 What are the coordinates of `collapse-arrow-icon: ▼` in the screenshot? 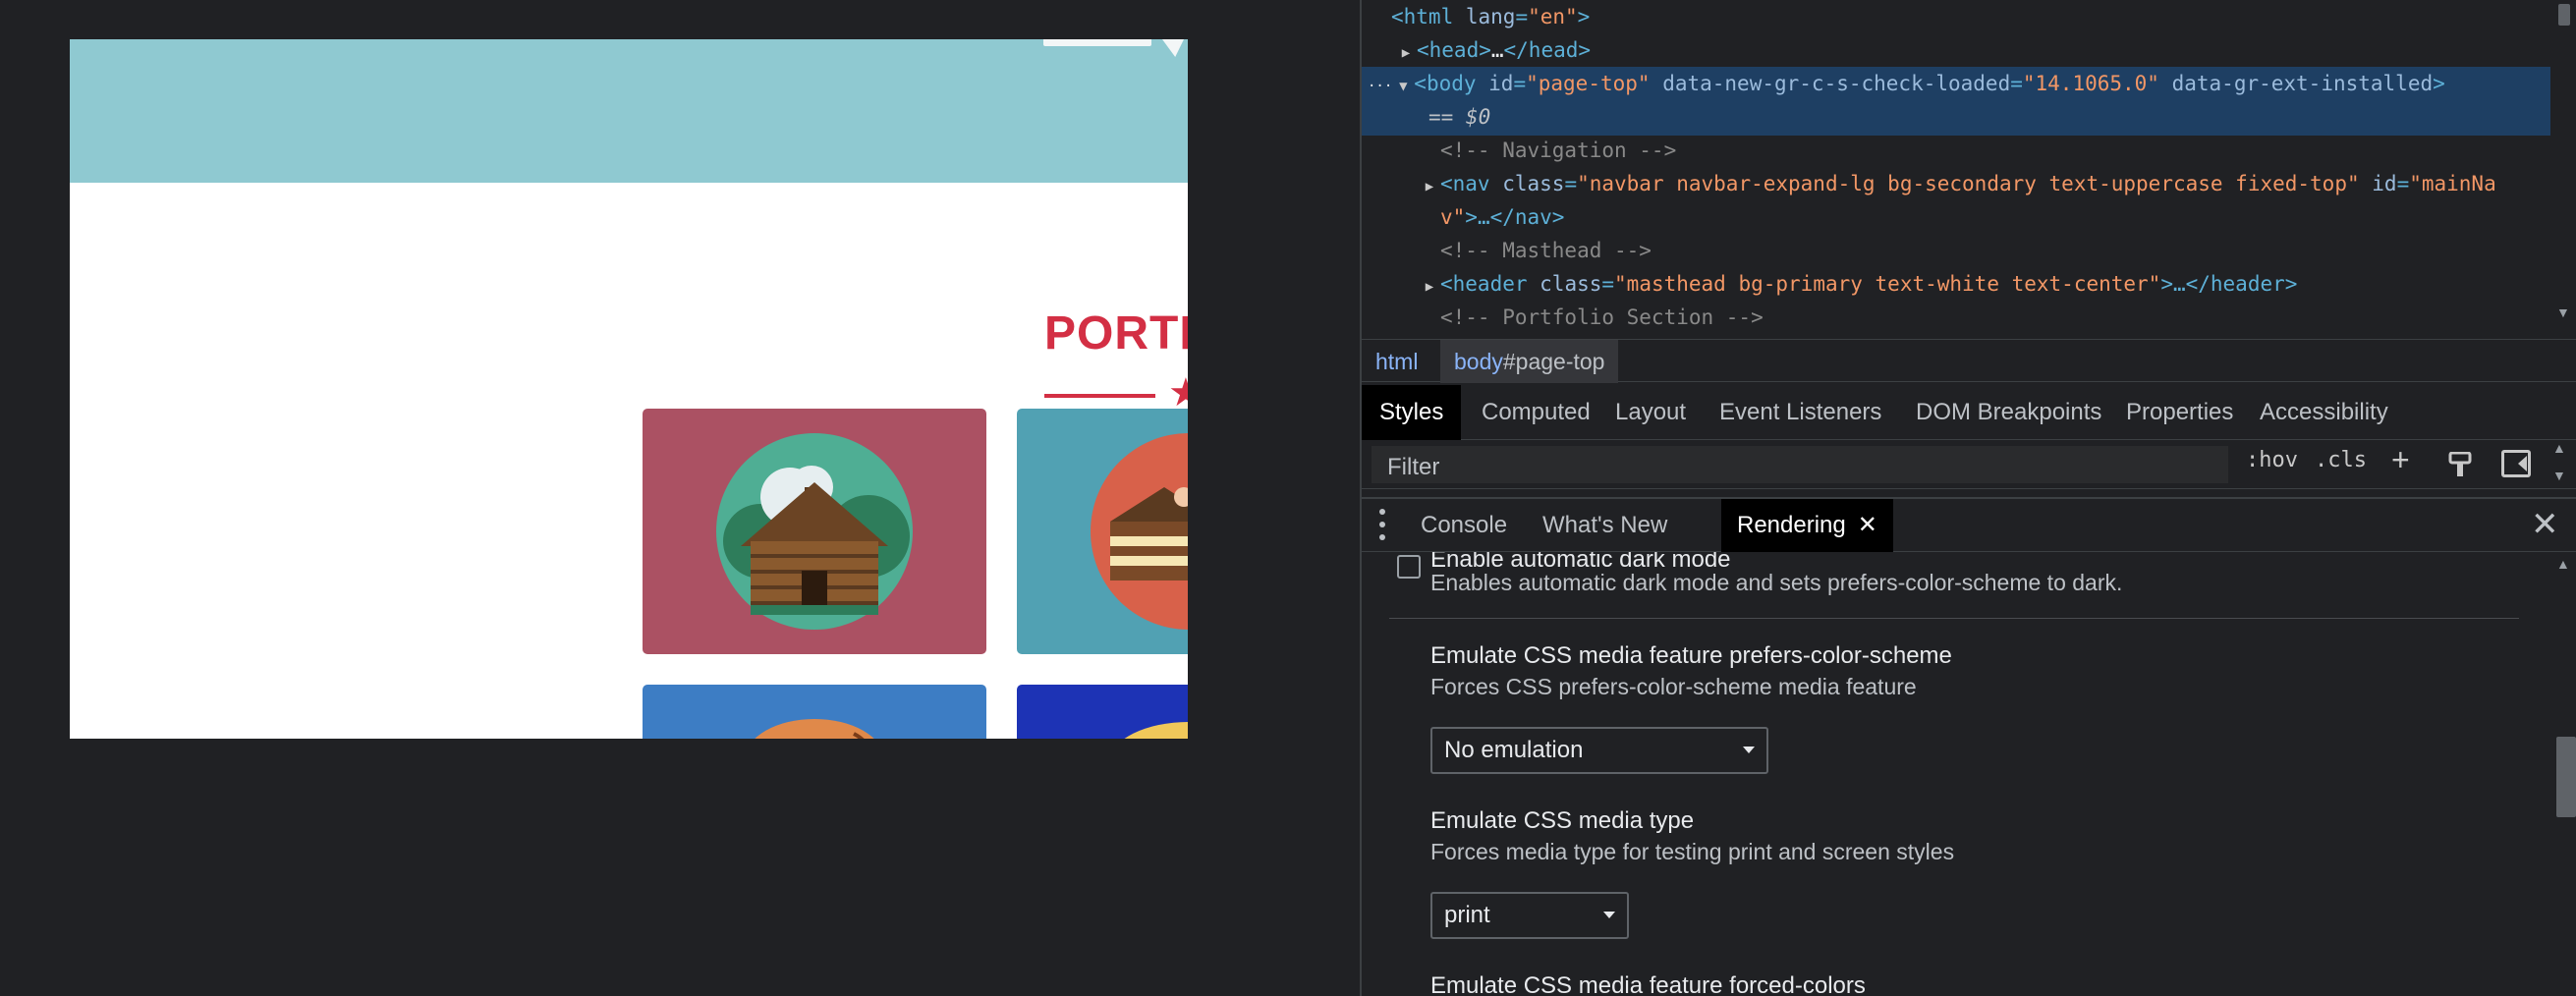 It's located at (1403, 86).